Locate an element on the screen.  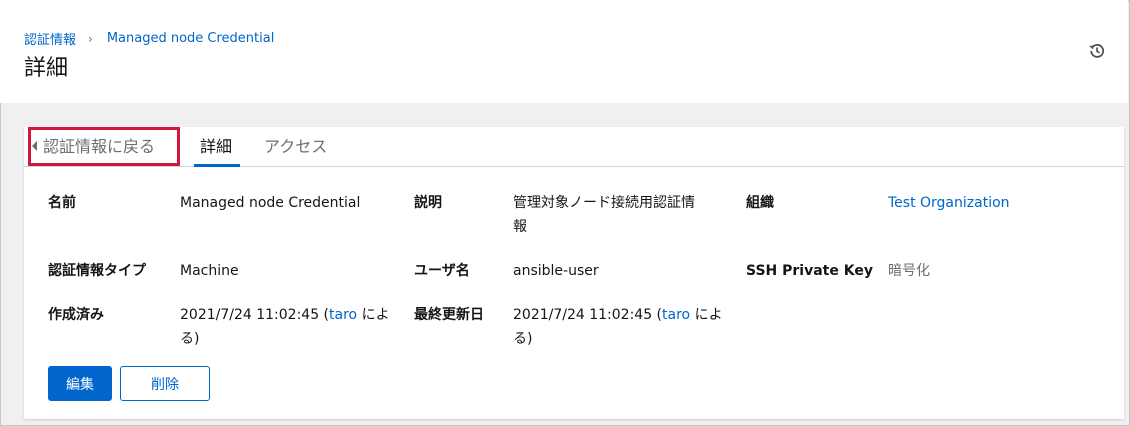
breadcrumb: 認証情報 › Managed node Credential is located at coordinates (149, 38).